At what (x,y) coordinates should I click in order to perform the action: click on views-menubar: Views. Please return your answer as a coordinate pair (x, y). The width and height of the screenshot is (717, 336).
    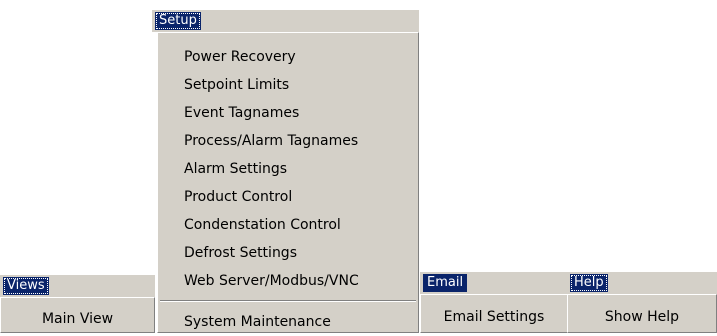
    Looking at the image, I should click on (77, 286).